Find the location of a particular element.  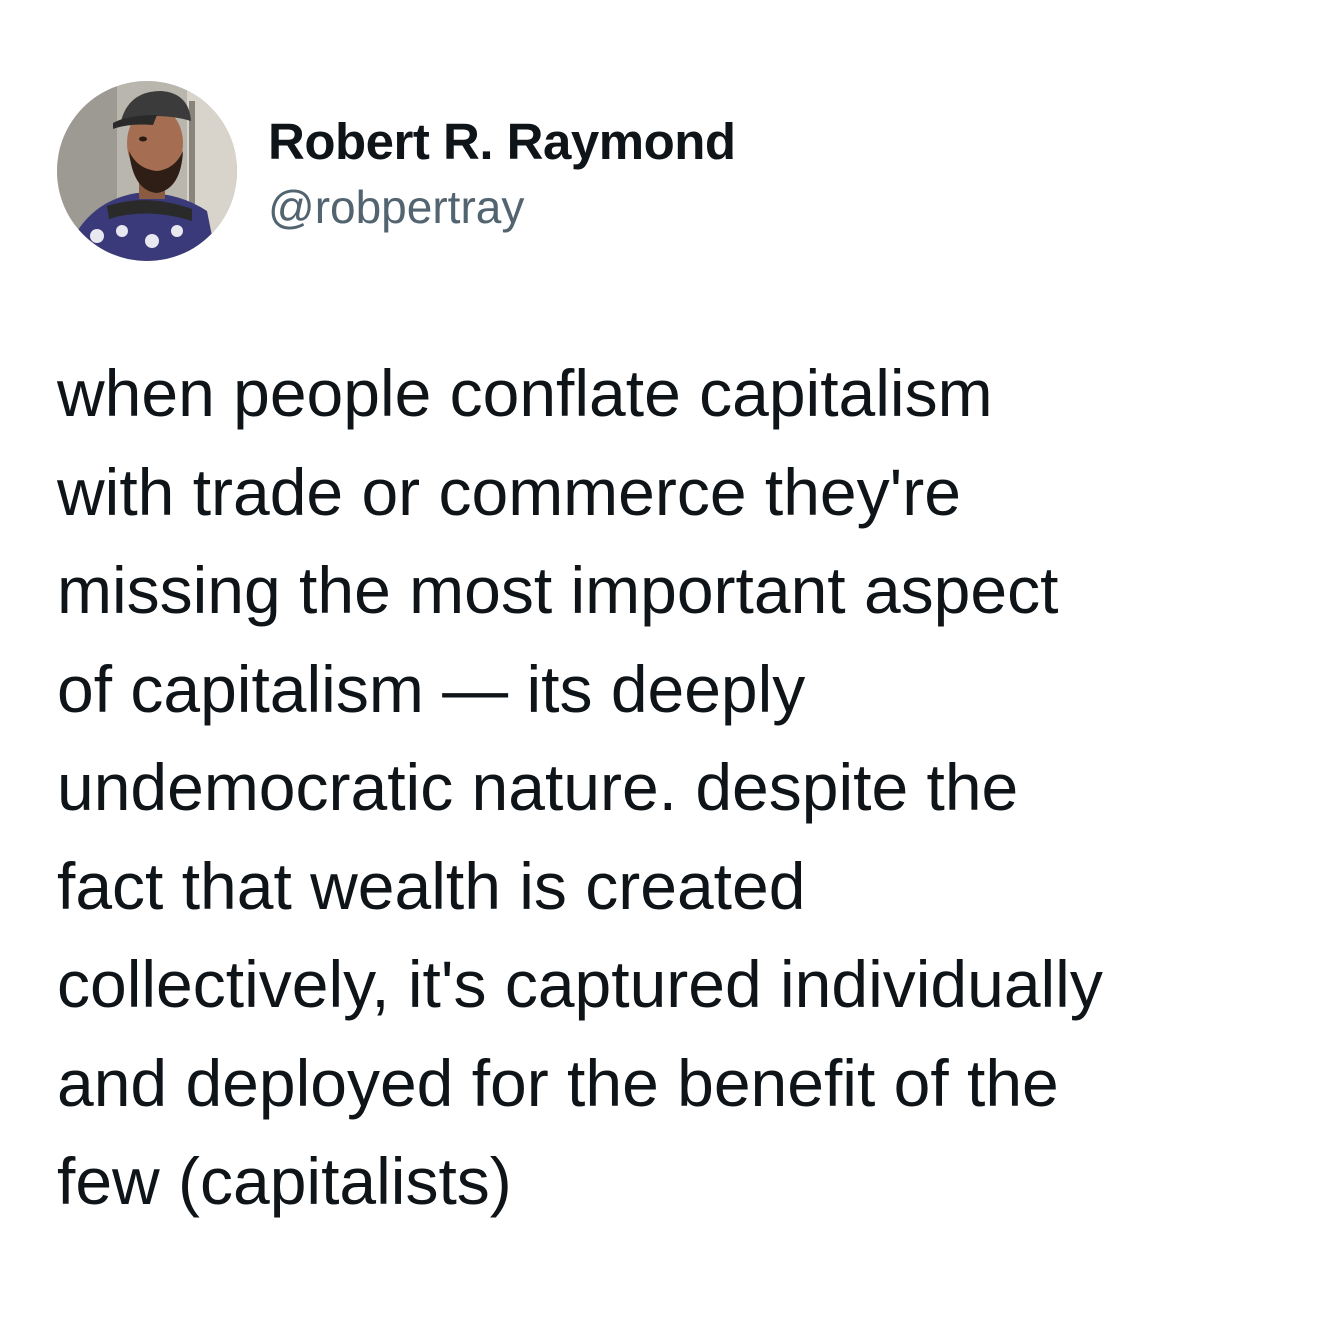

tweet-text-line: collectively, it's captured individually is located at coordinates (580, 984).